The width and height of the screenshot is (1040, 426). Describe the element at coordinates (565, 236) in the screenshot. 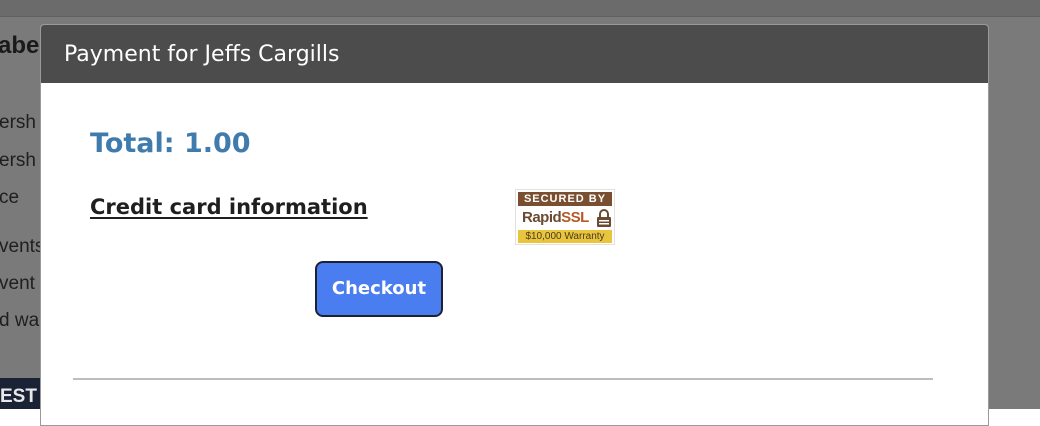

I see `ssl-badge-warranty: $10,000 Warranty` at that location.